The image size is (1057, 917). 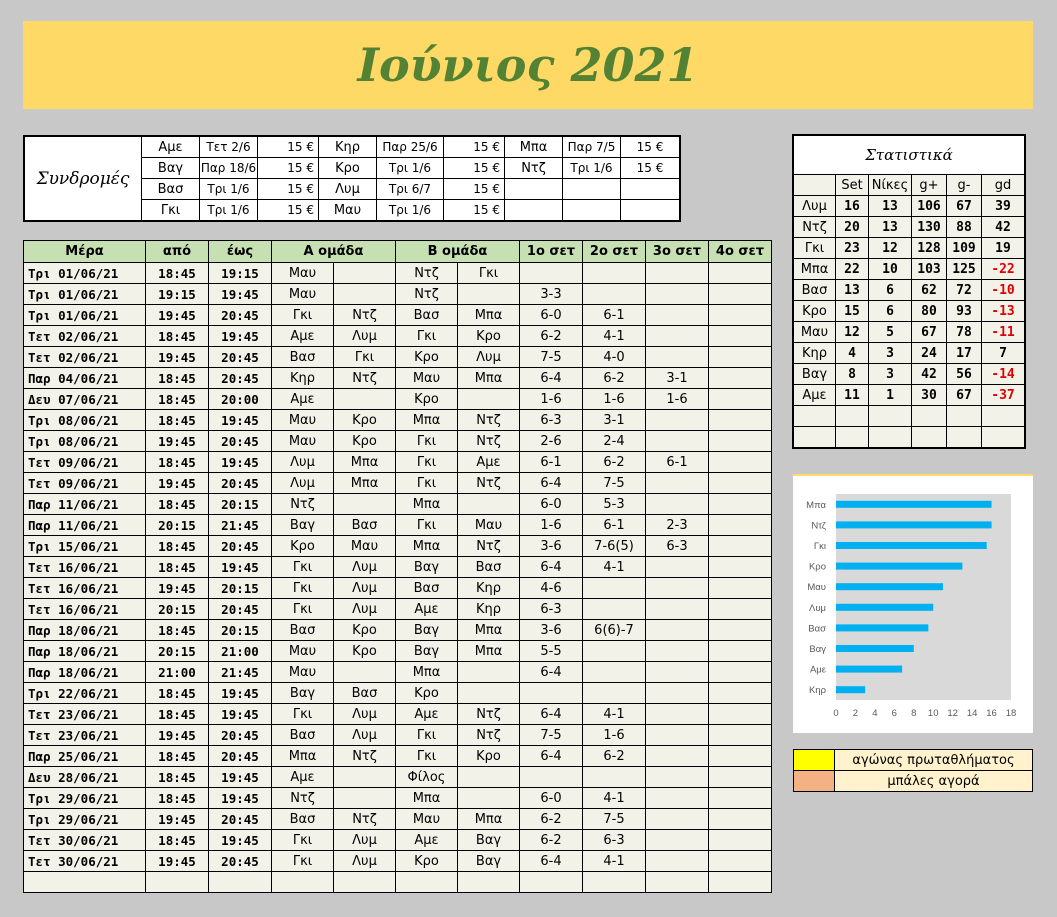 I want to click on schedule-cell: 6-2, so click(x=614, y=378).